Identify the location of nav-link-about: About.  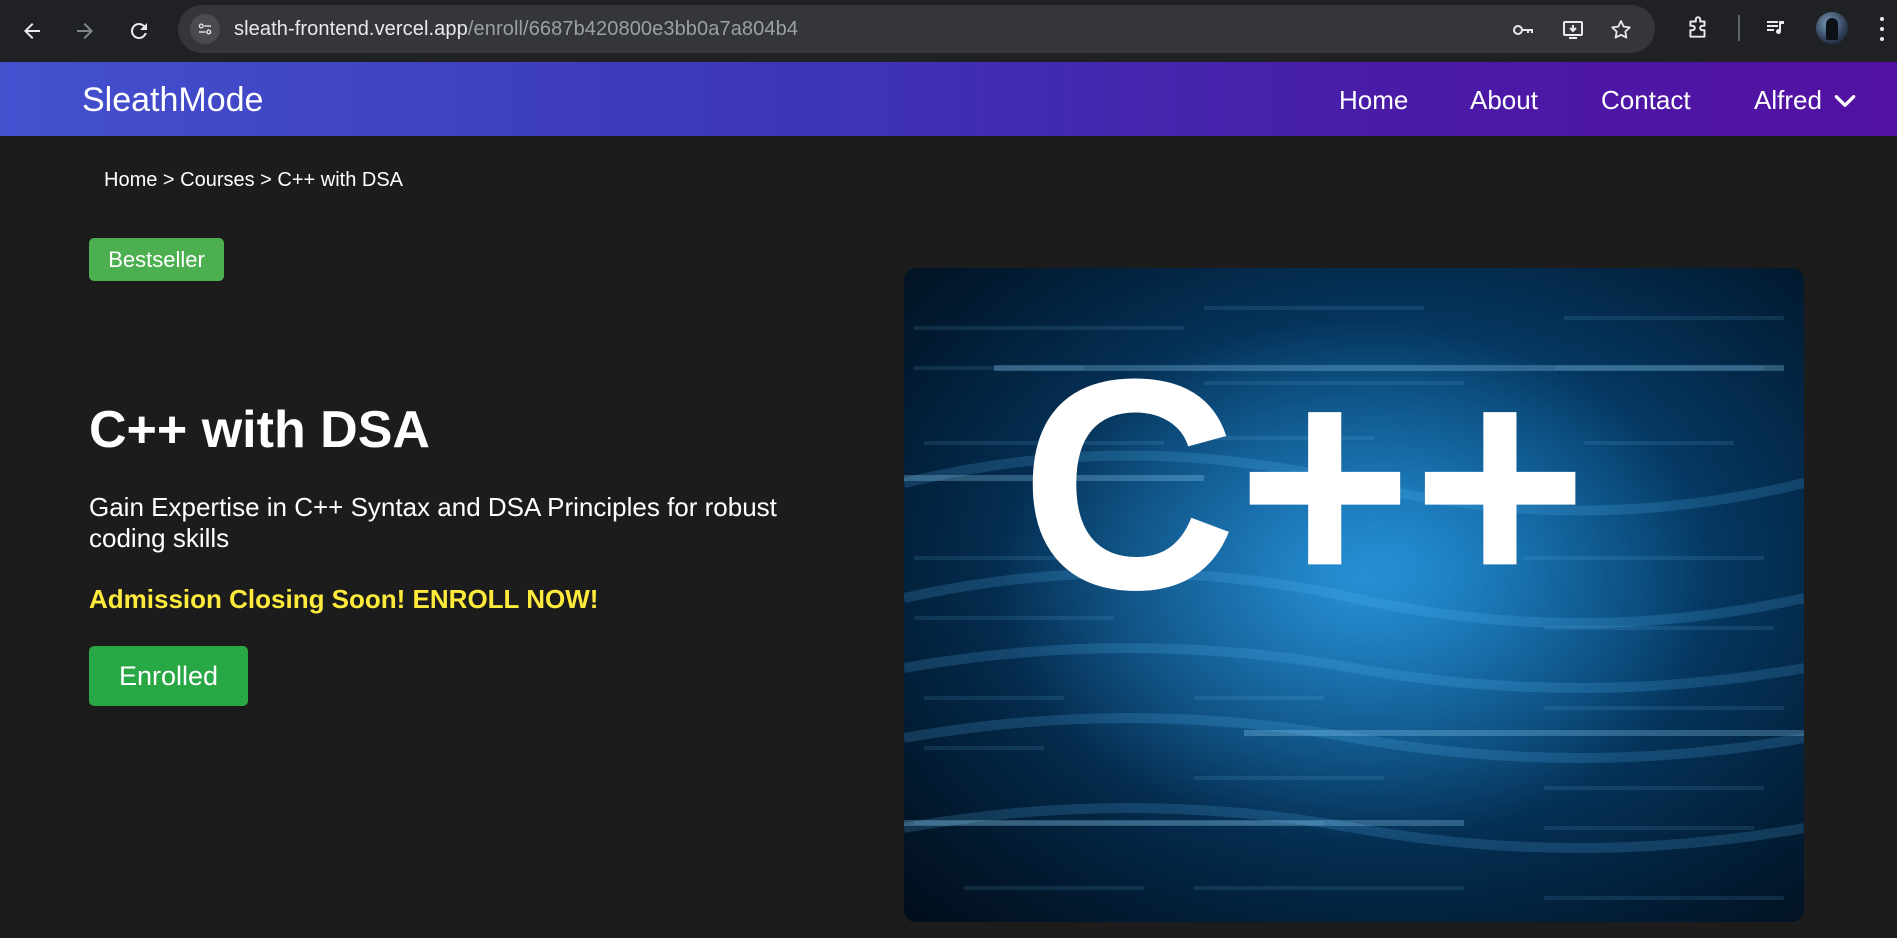
(1504, 100).